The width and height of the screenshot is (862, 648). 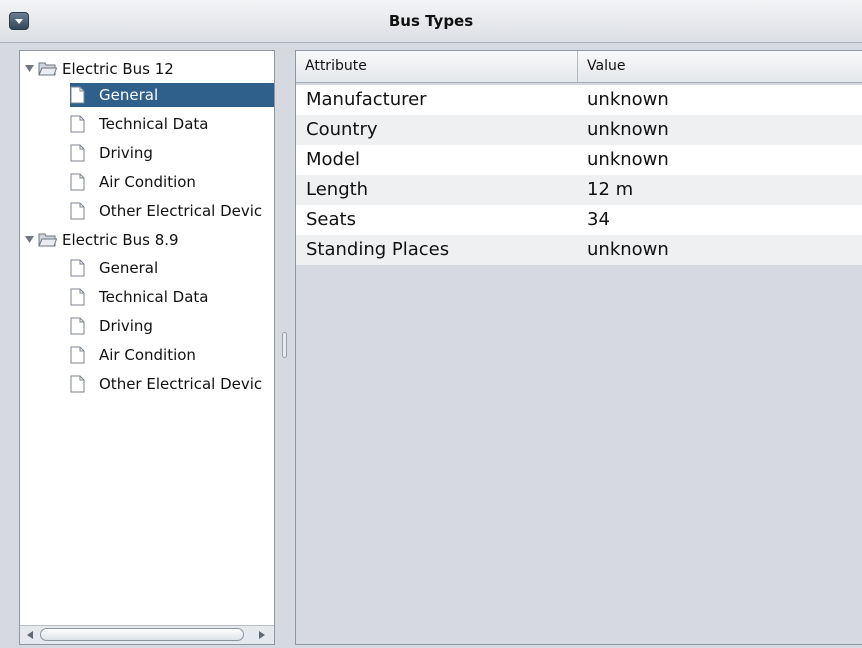 I want to click on splitter-grip, so click(x=284, y=345).